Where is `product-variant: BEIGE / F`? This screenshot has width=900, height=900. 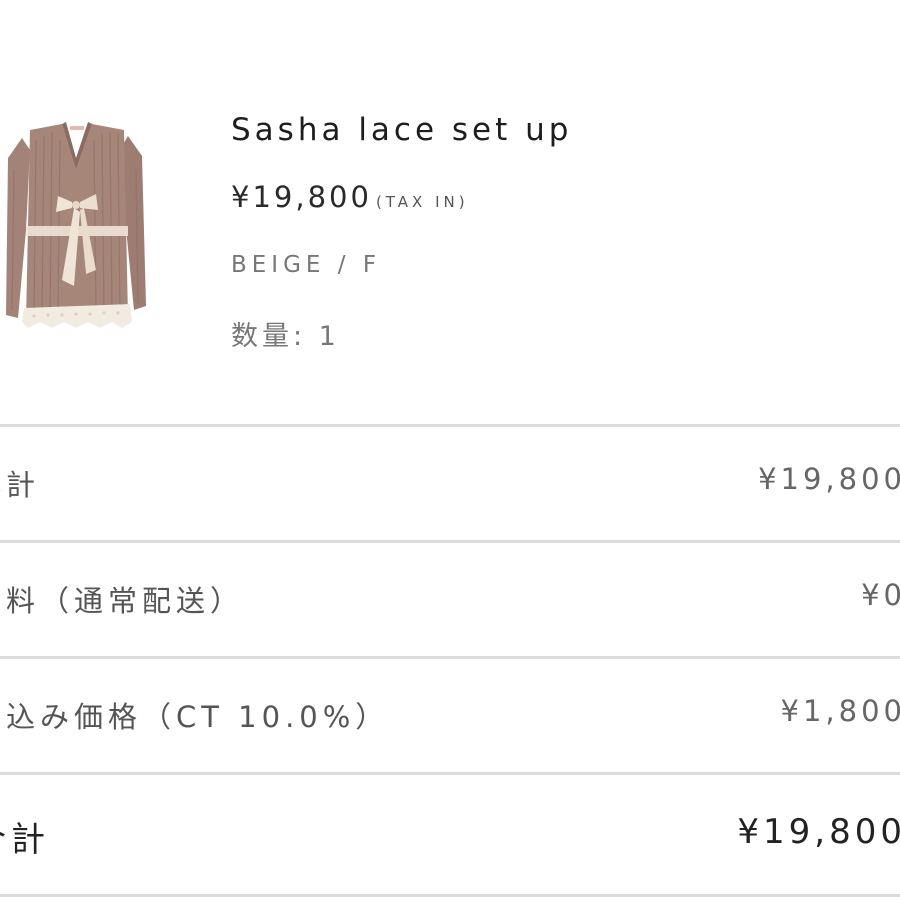 product-variant: BEIGE / F is located at coordinates (306, 265).